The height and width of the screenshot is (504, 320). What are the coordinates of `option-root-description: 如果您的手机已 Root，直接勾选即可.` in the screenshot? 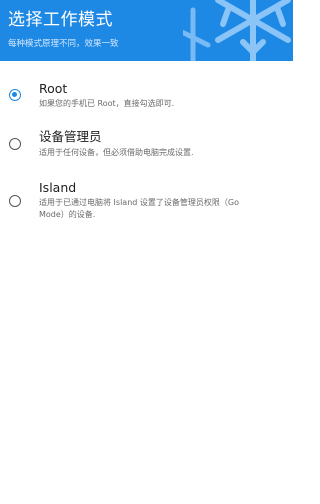 It's located at (107, 103).